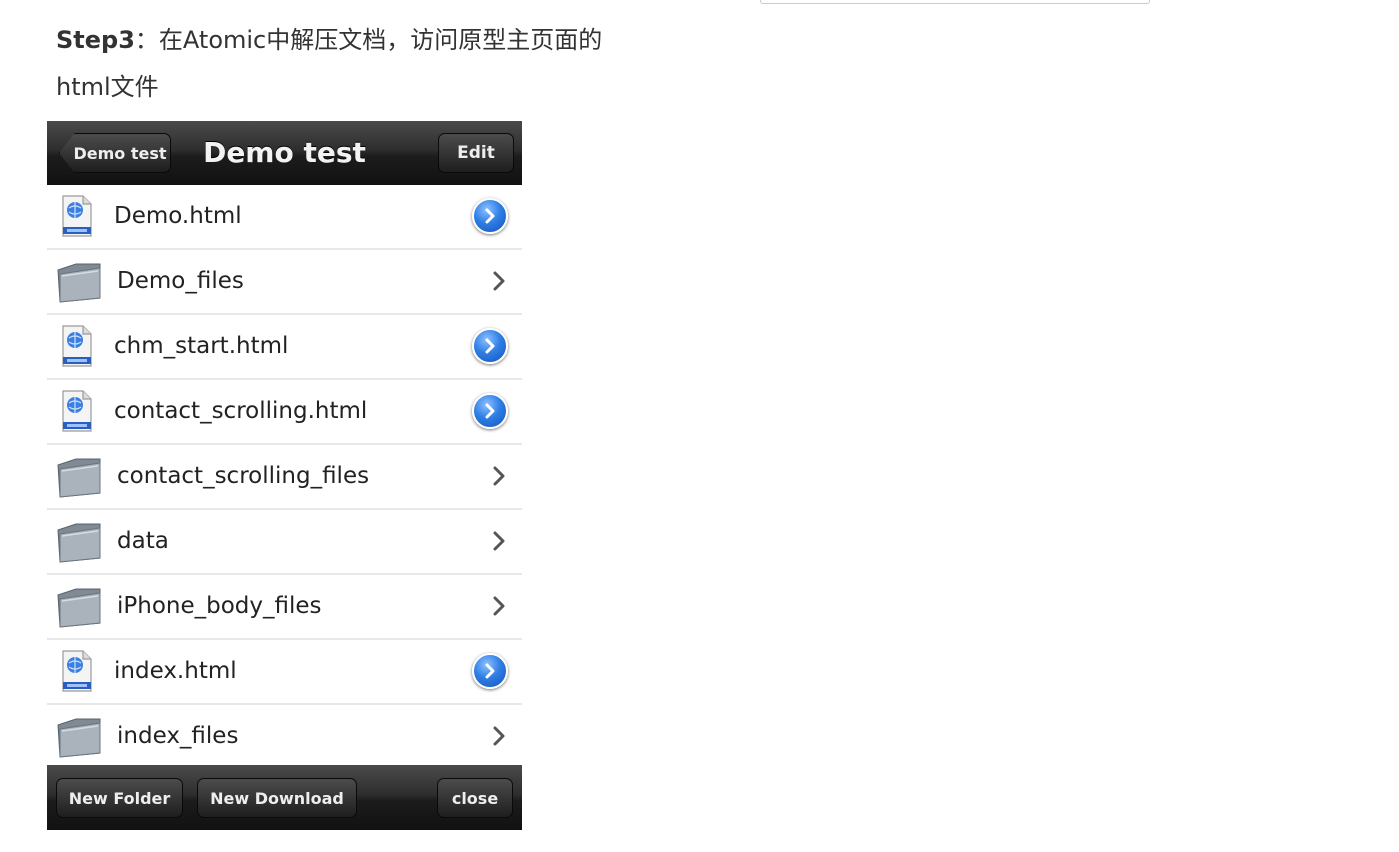  I want to click on file-list-row: iPhone_body_files, so click(284, 607).